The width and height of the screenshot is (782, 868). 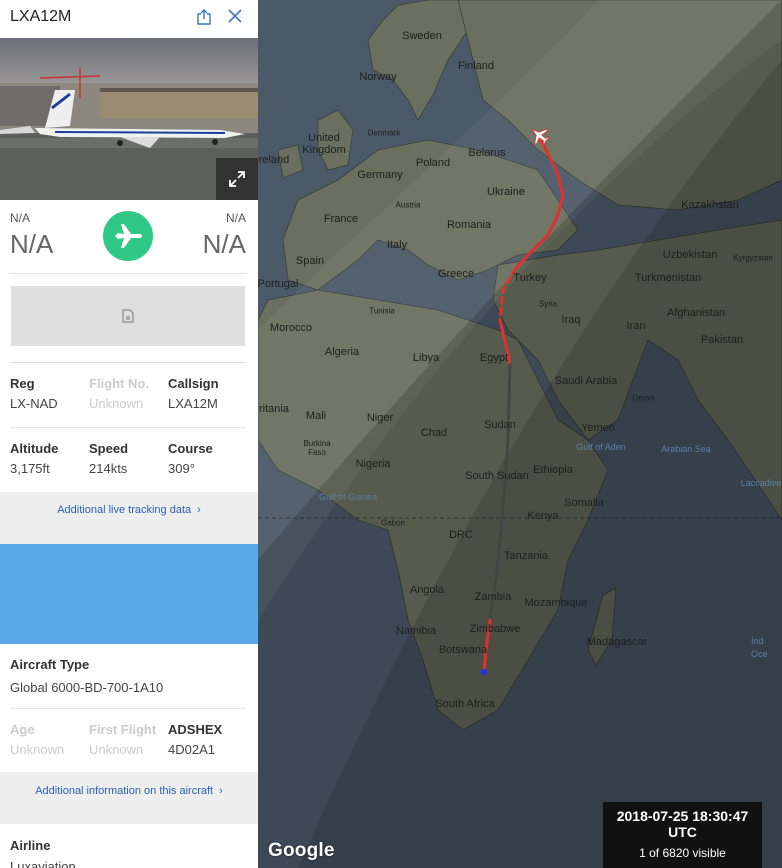 I want to click on map-label-botswana: Botswana, so click(x=463, y=650).